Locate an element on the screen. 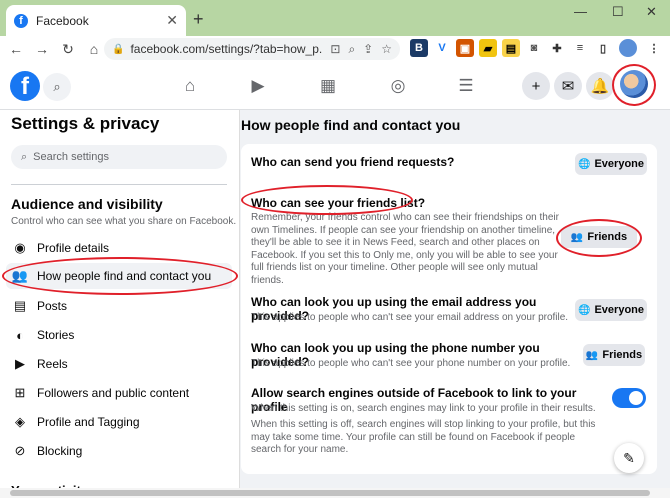 Image resolution: width=670 pixels, height=498 pixels. stories-icon: ◐ is located at coordinates (20, 335).